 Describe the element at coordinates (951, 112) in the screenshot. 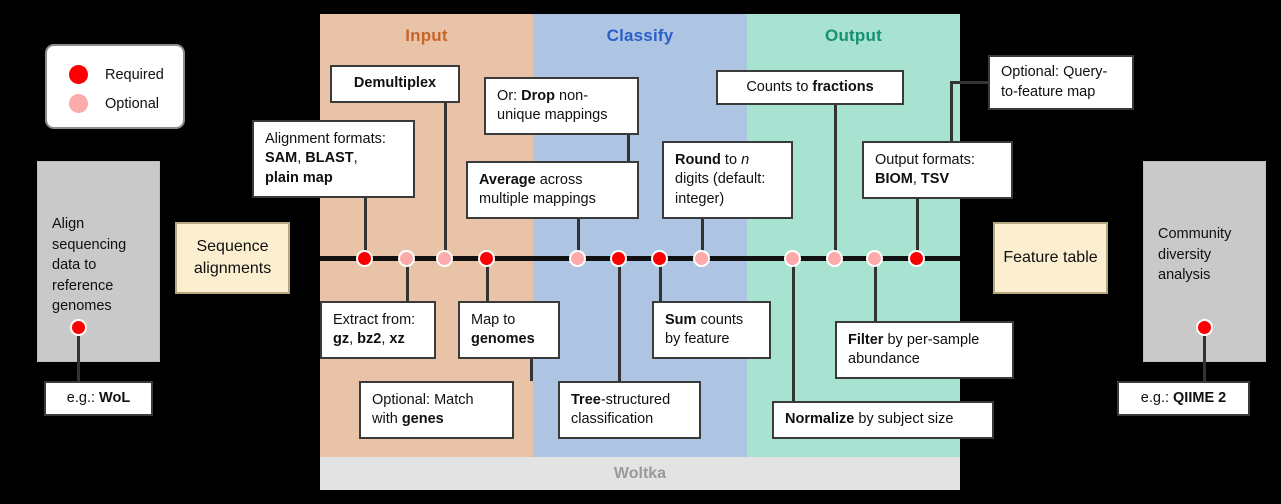

I see `connector-query-map-vertical` at that location.